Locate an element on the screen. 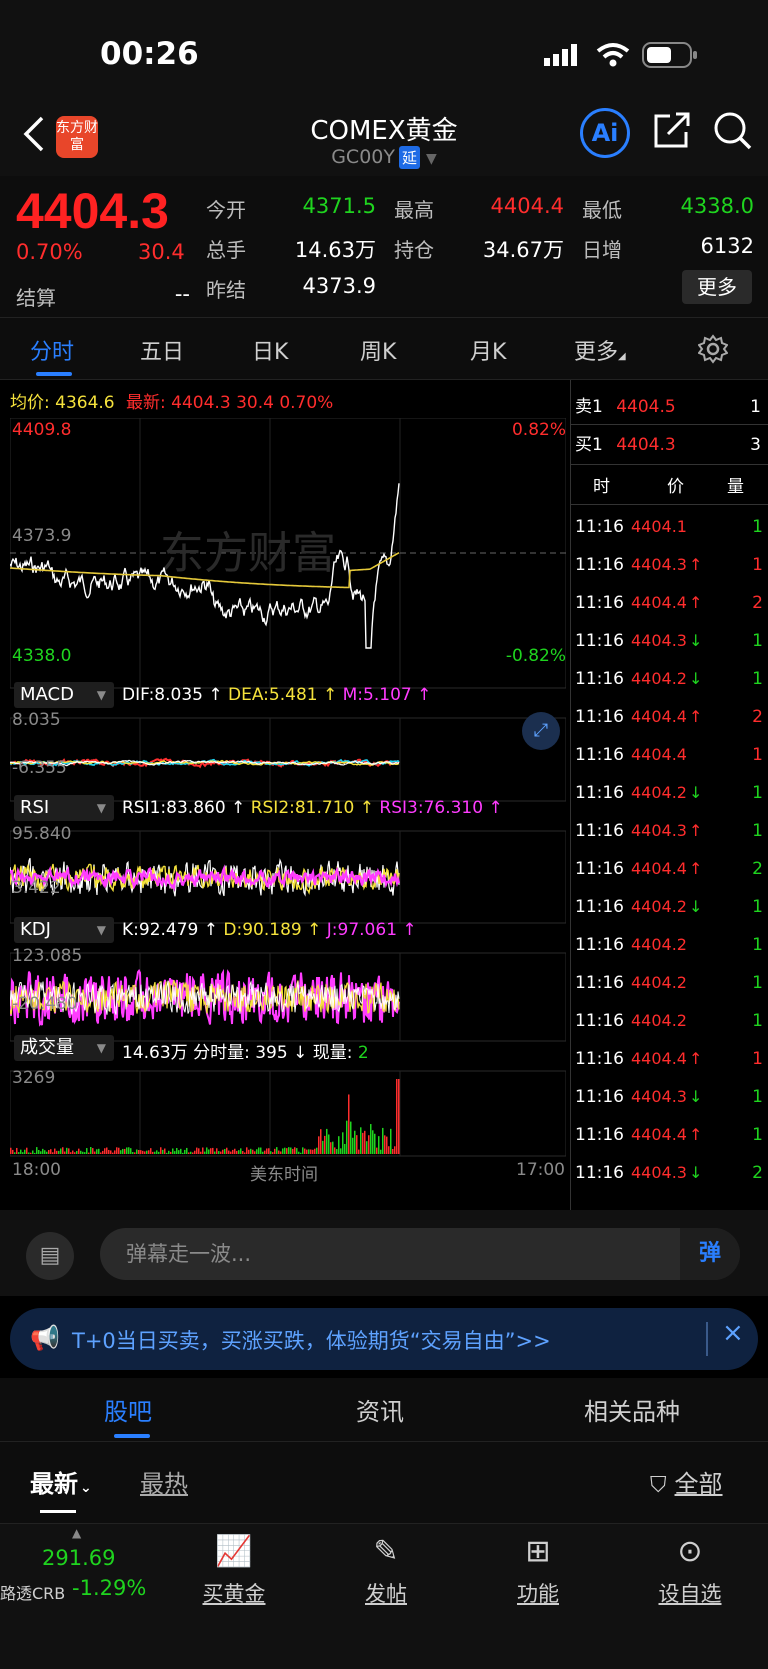  kdj-selector: KDJ ▼ is located at coordinates (64, 930).